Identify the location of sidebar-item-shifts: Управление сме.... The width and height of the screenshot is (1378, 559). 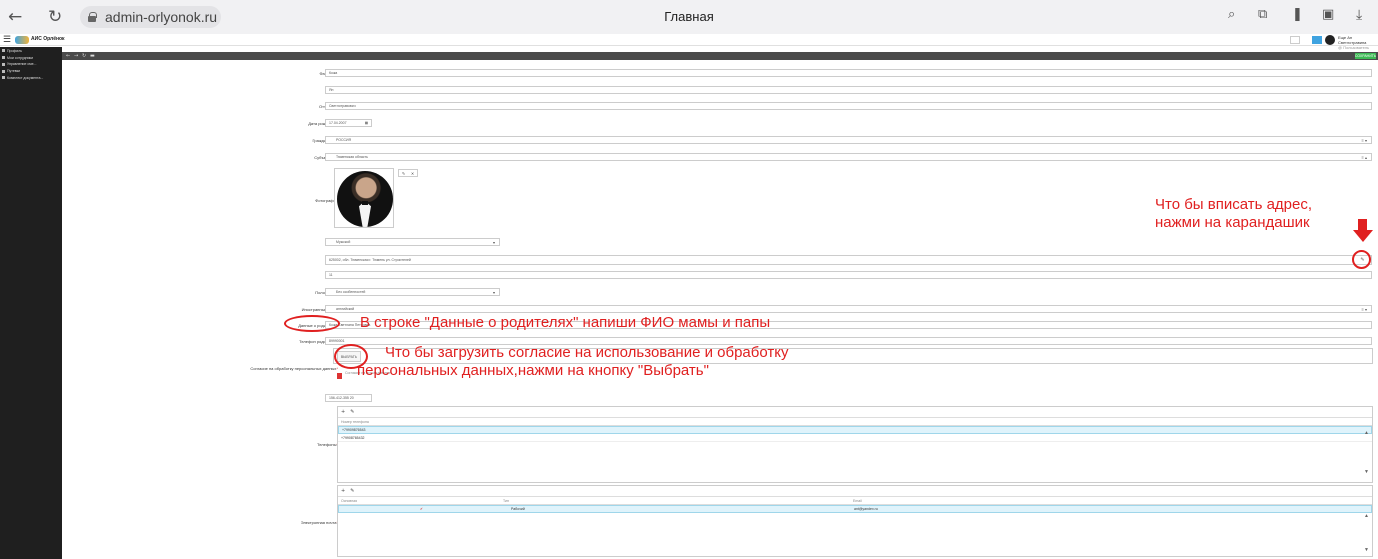
(31, 65).